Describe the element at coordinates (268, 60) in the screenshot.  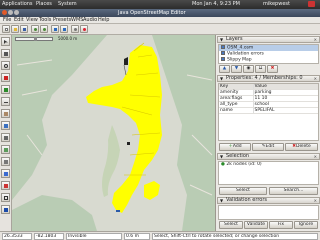
I see `layer-item: Slippy Map` at that location.